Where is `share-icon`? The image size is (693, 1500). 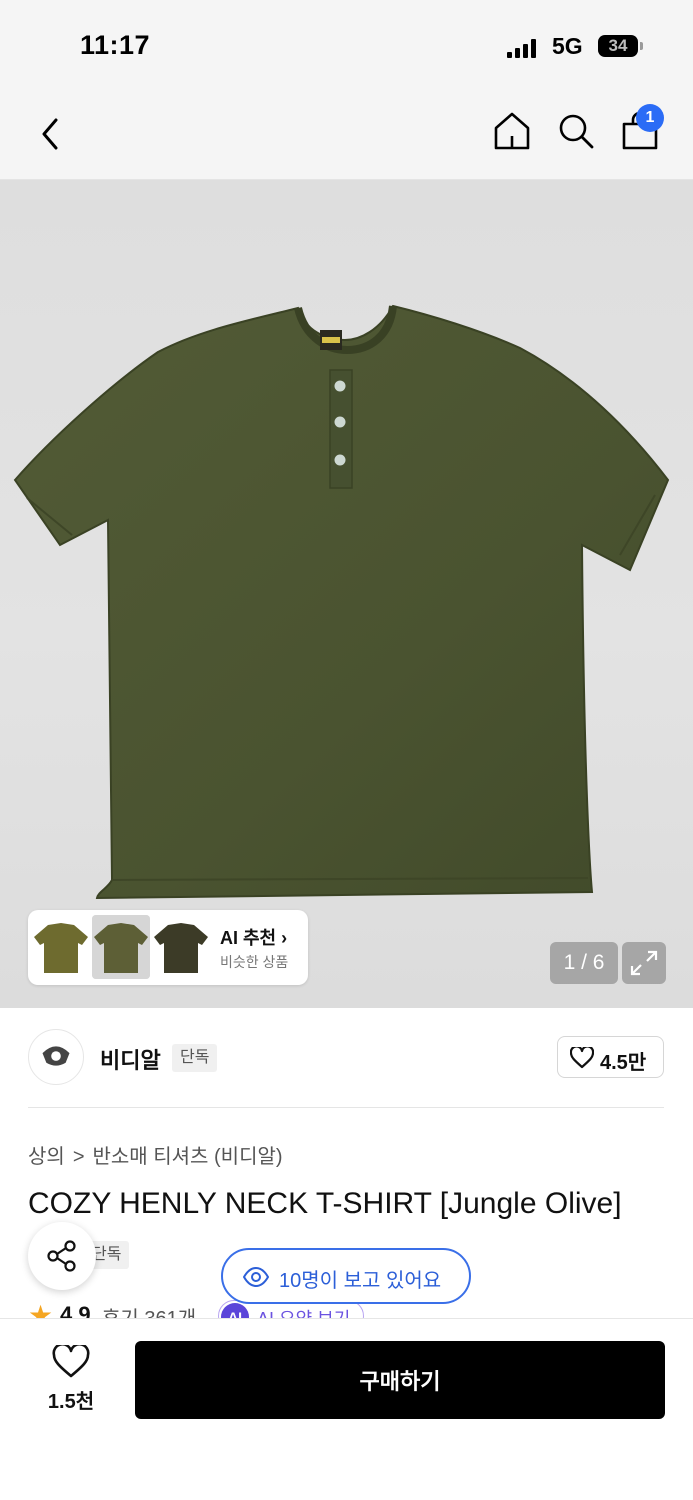 share-icon is located at coordinates (61, 1256).